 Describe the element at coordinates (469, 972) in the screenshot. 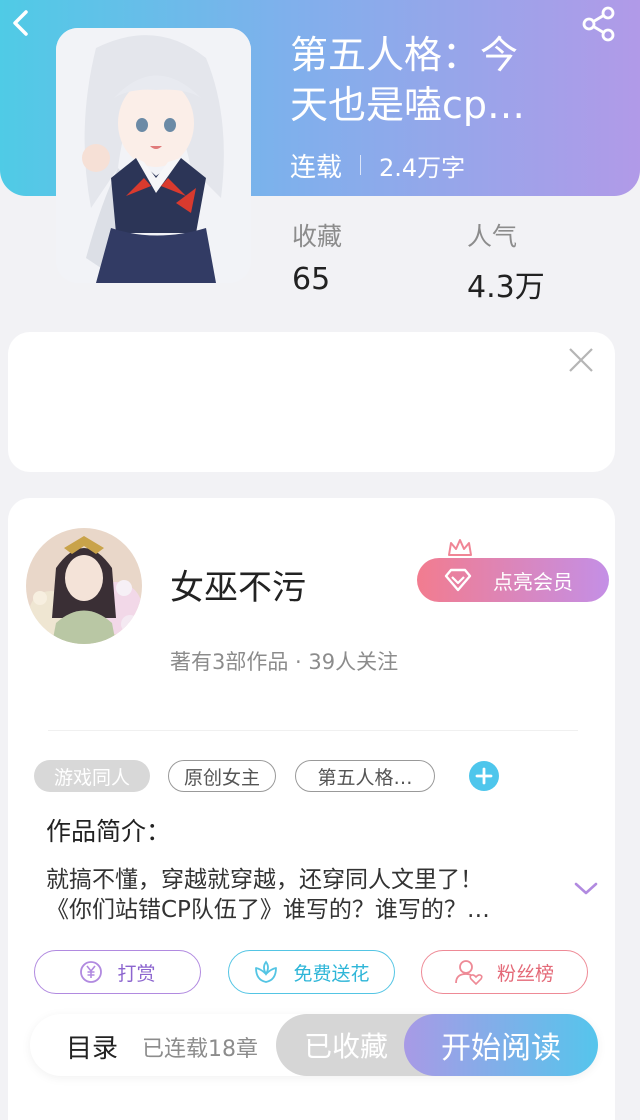

I see `user-heart-icon` at that location.